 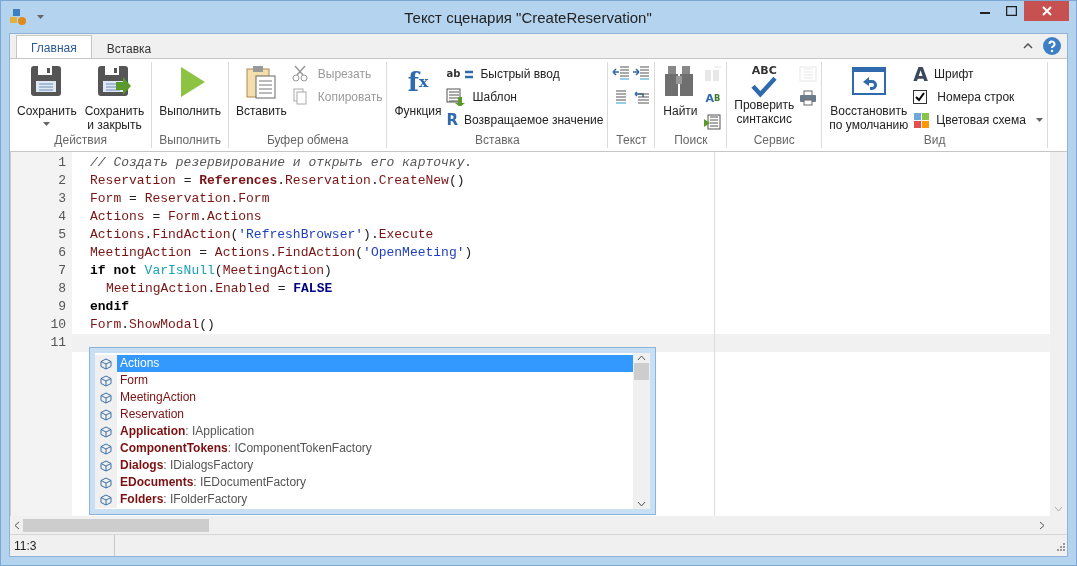 What do you see at coordinates (456, 97) in the screenshot?
I see `template-icon` at bounding box center [456, 97].